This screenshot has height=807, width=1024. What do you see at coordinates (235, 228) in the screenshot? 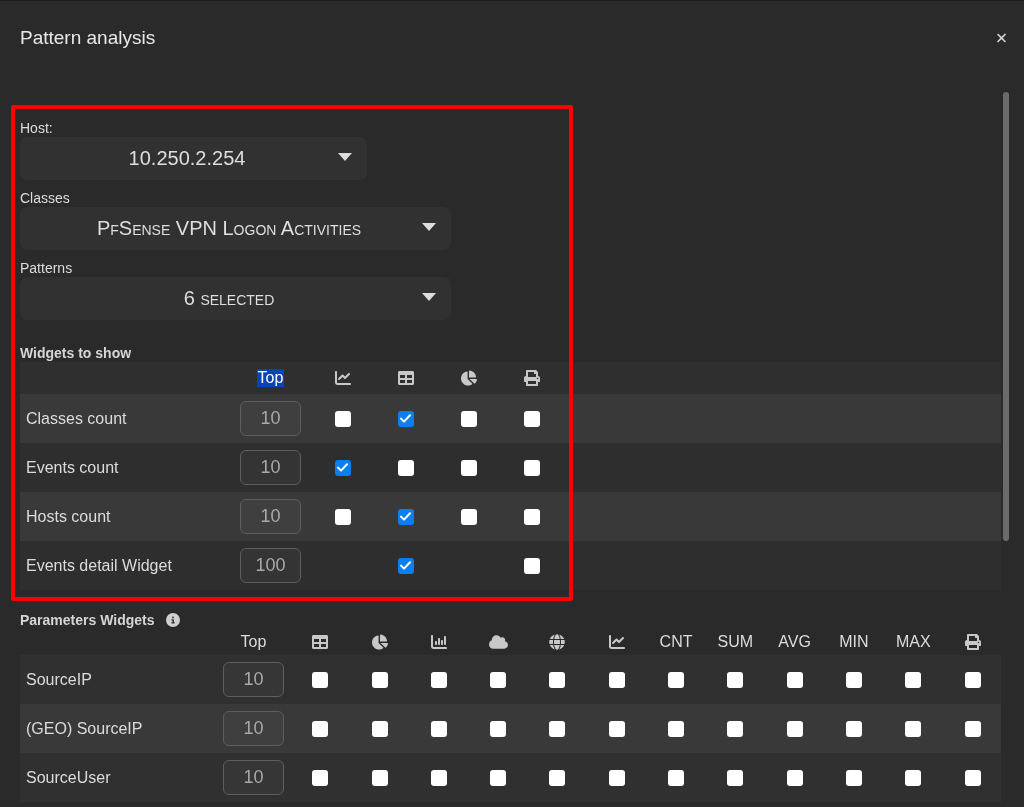
I see `classes-select: PfSense VPN Logon Activities` at bounding box center [235, 228].